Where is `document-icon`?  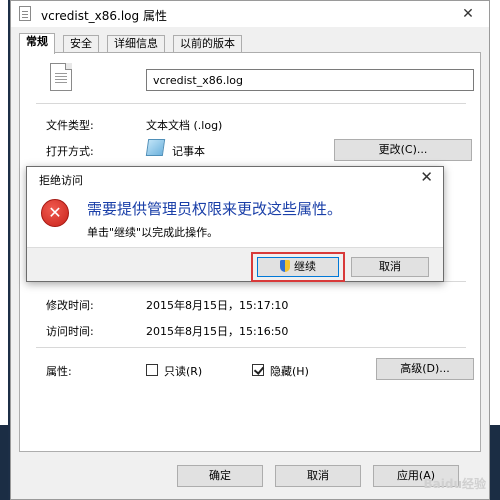
document-icon is located at coordinates (61, 77).